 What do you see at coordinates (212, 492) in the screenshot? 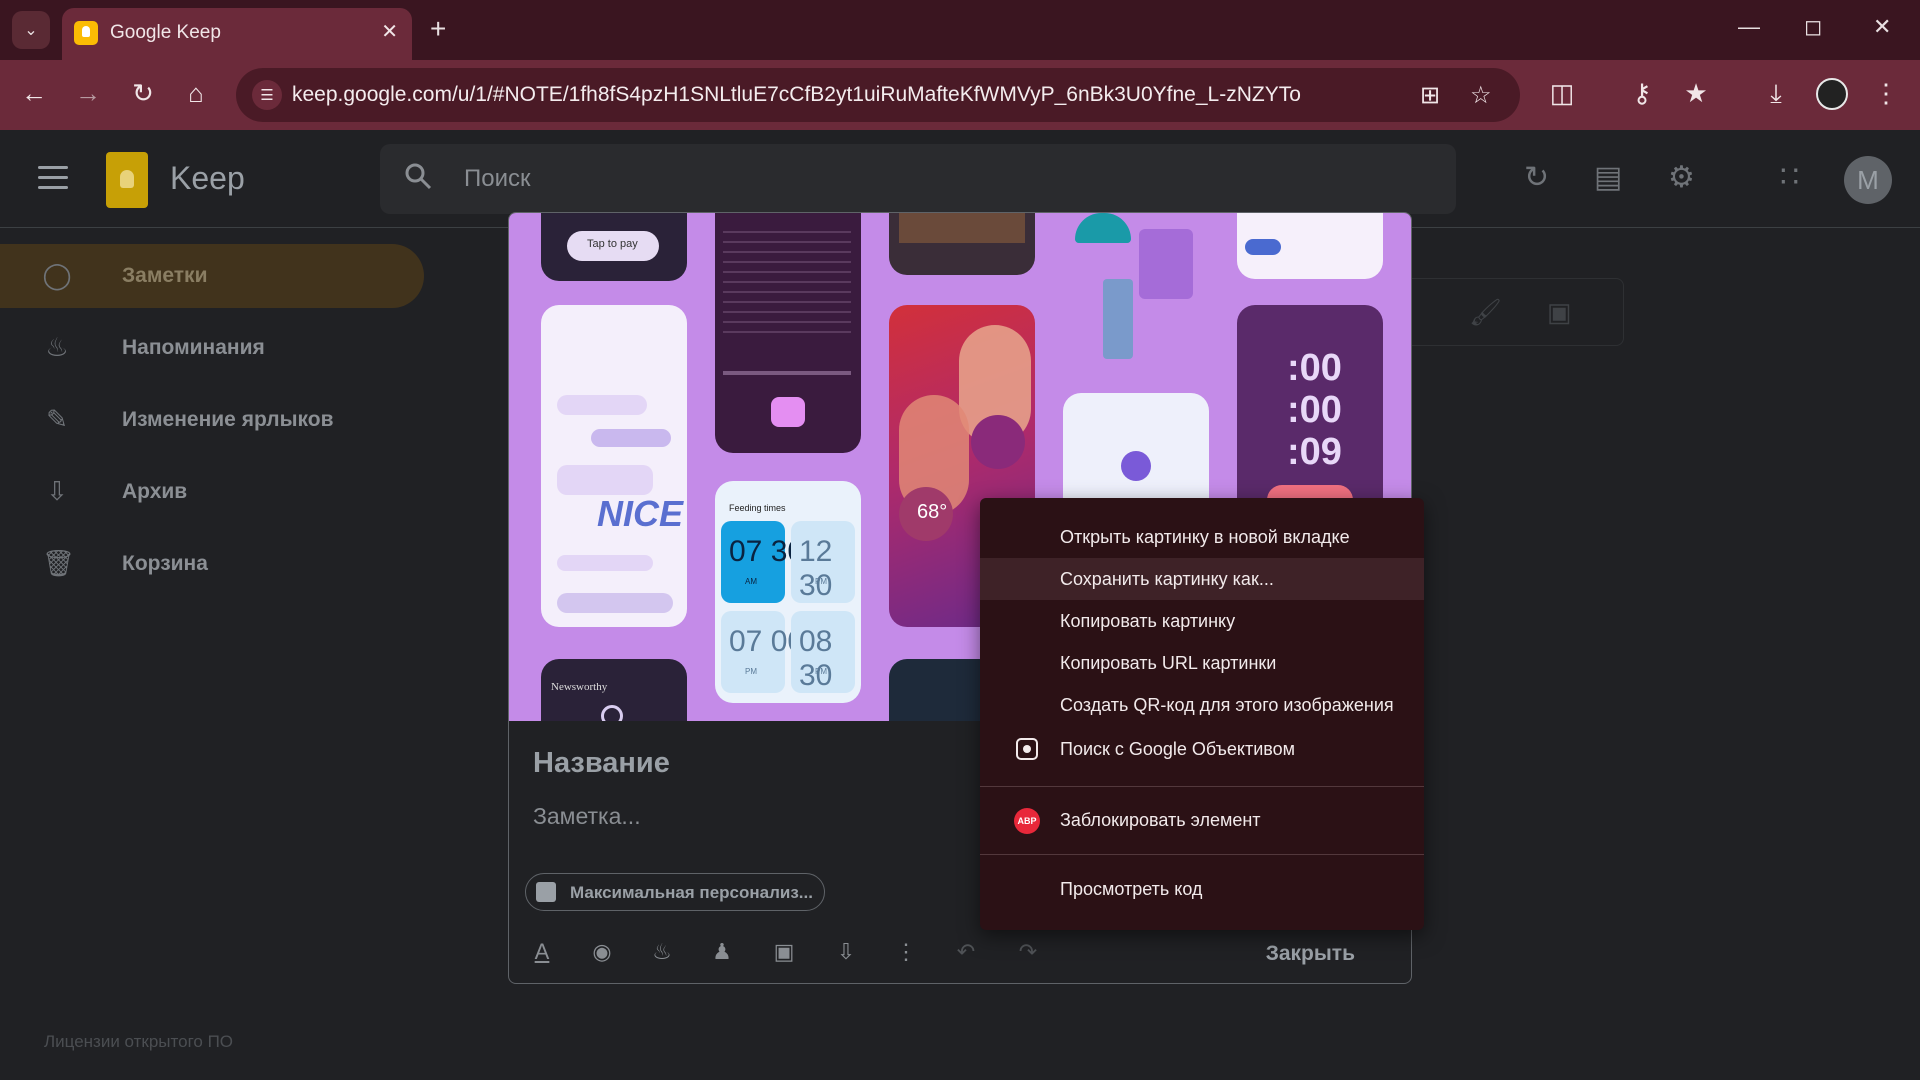
I see `sidebar-item-archive: ⇩ Архив` at bounding box center [212, 492].